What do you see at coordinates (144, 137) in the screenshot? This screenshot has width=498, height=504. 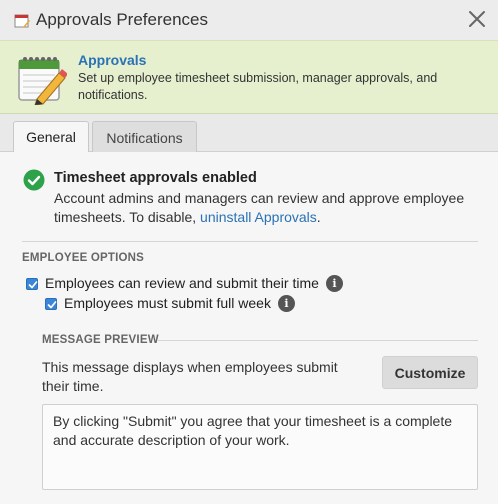 I see `tab-notifications: Notifications` at bounding box center [144, 137].